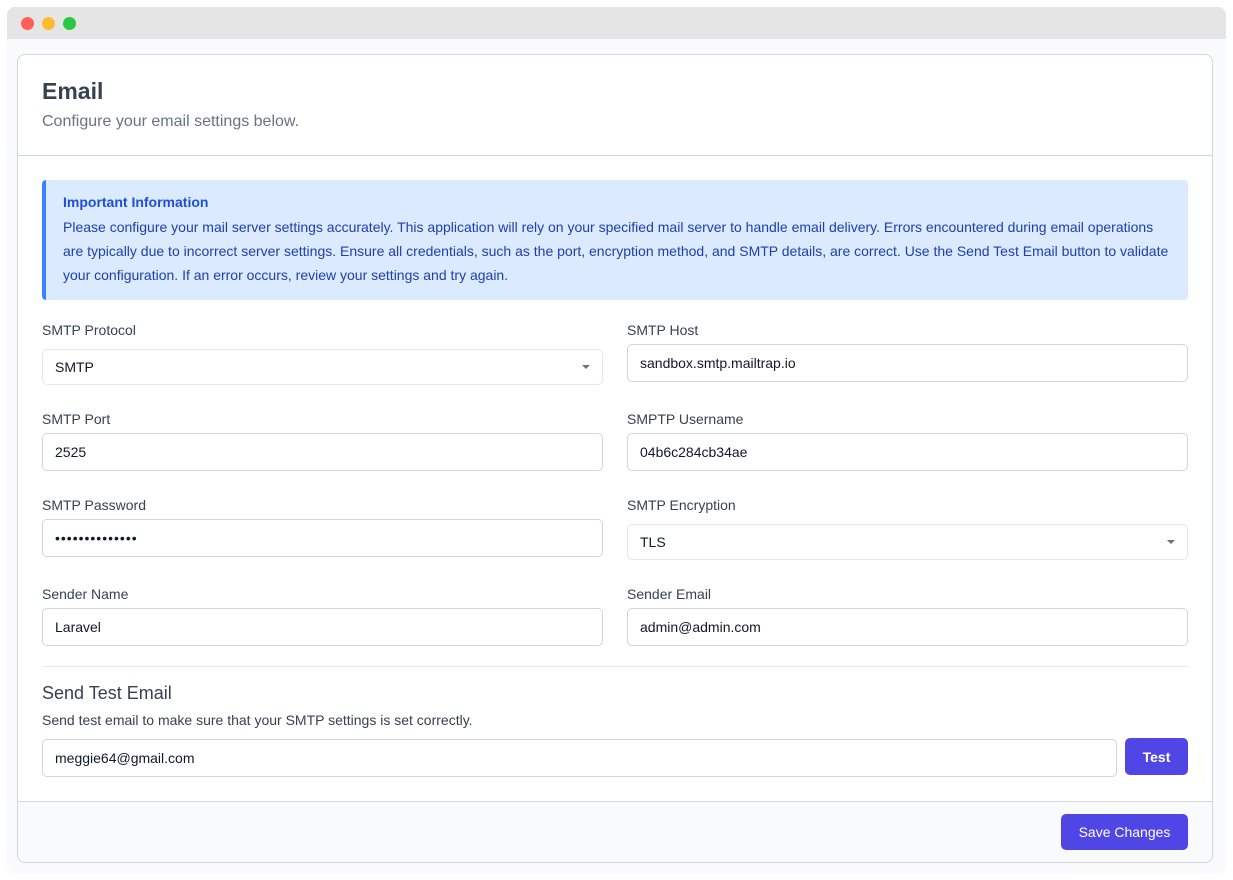  What do you see at coordinates (907, 452) in the screenshot?
I see `smtp-username-input: 04b6c284cb34ae` at bounding box center [907, 452].